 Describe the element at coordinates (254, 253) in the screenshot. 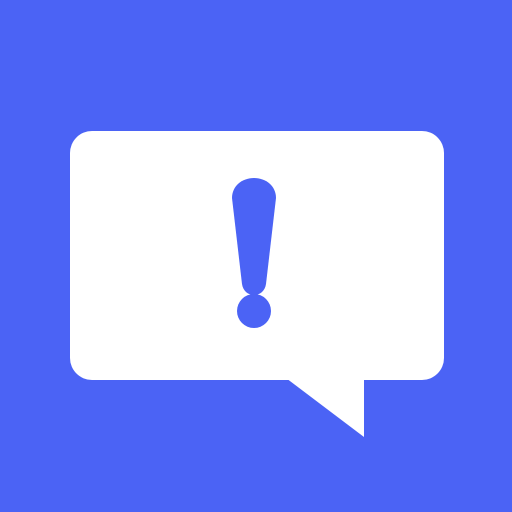

I see `exclamation-icon` at that location.